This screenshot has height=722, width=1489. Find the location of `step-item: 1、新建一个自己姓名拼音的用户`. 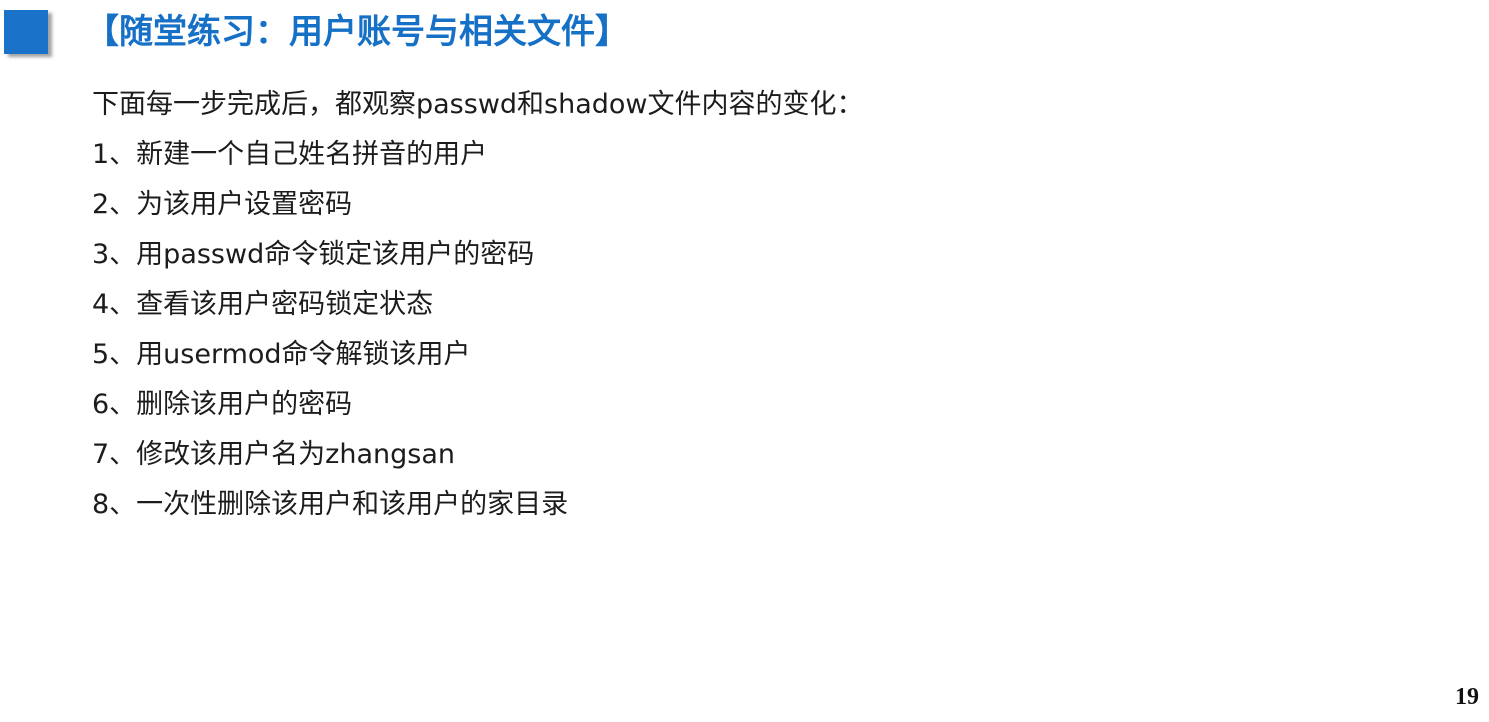

step-item: 1、新建一个自己姓名拼音的用户 is located at coordinates (290, 154).